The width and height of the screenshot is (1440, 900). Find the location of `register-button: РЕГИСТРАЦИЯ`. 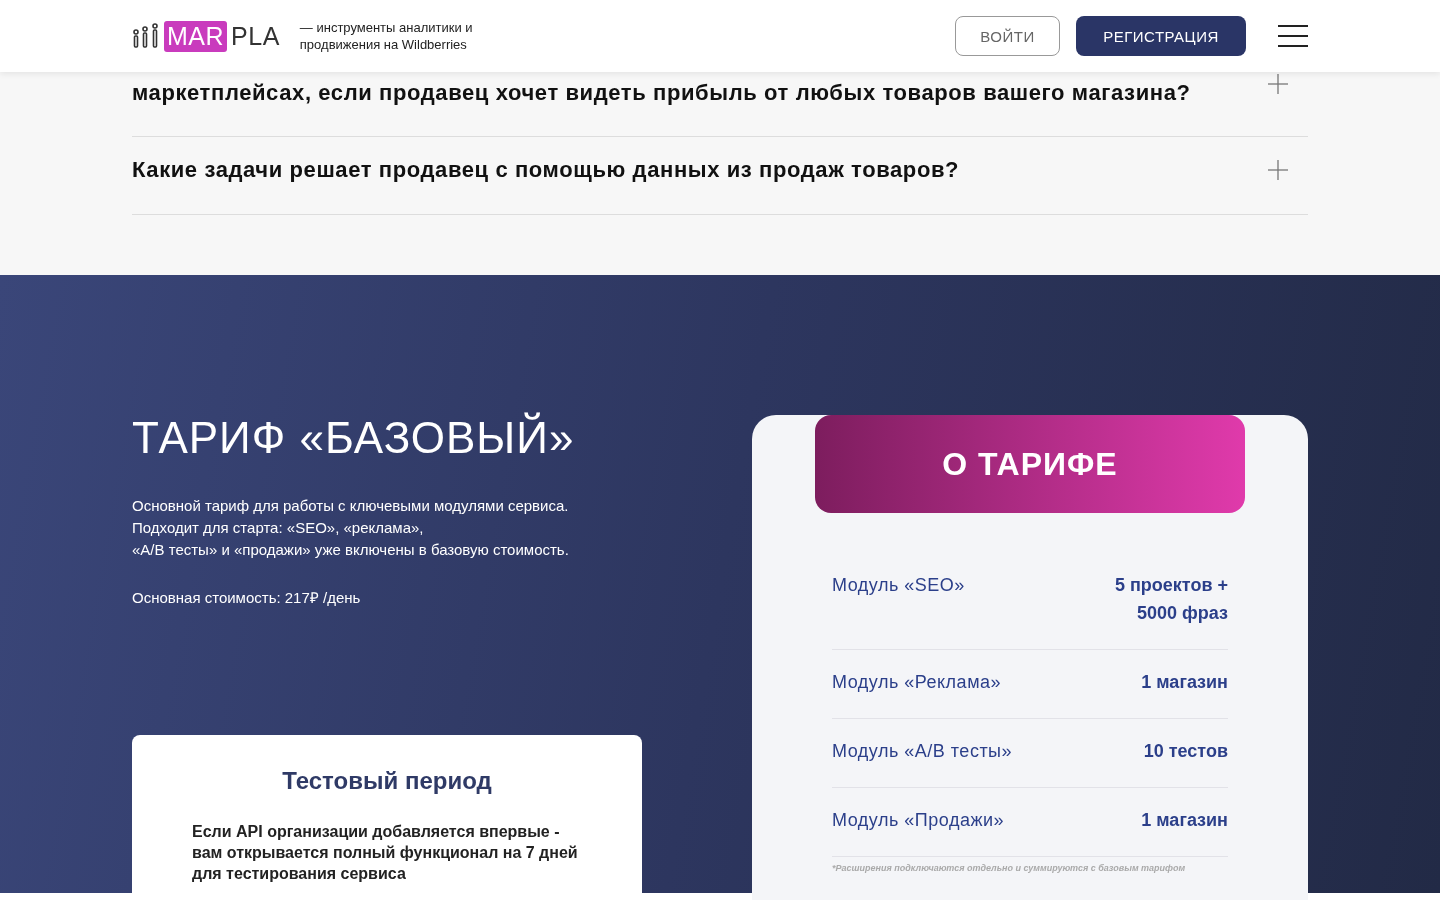

register-button: РЕГИСТРАЦИЯ is located at coordinates (1161, 36).